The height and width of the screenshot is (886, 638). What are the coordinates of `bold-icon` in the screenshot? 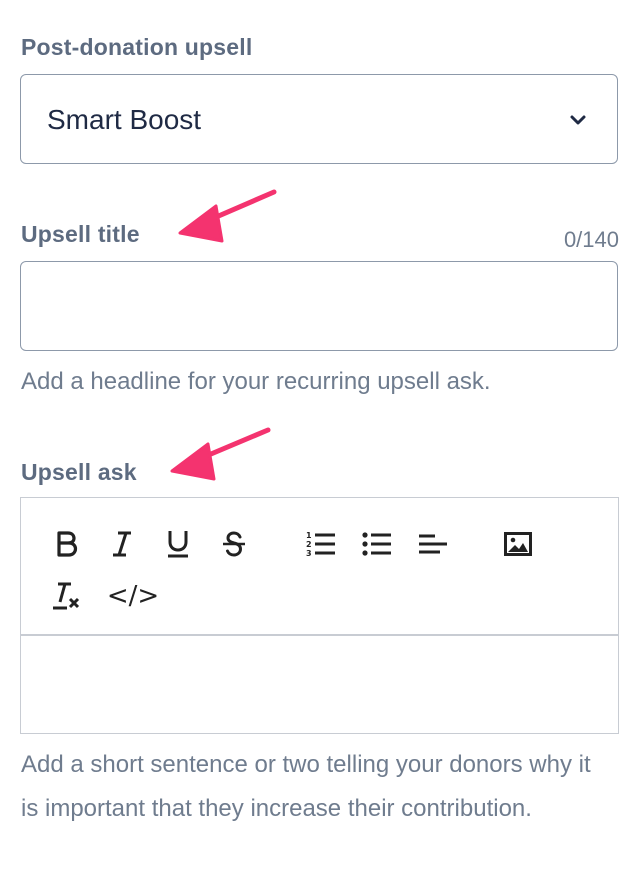 It's located at (67, 544).